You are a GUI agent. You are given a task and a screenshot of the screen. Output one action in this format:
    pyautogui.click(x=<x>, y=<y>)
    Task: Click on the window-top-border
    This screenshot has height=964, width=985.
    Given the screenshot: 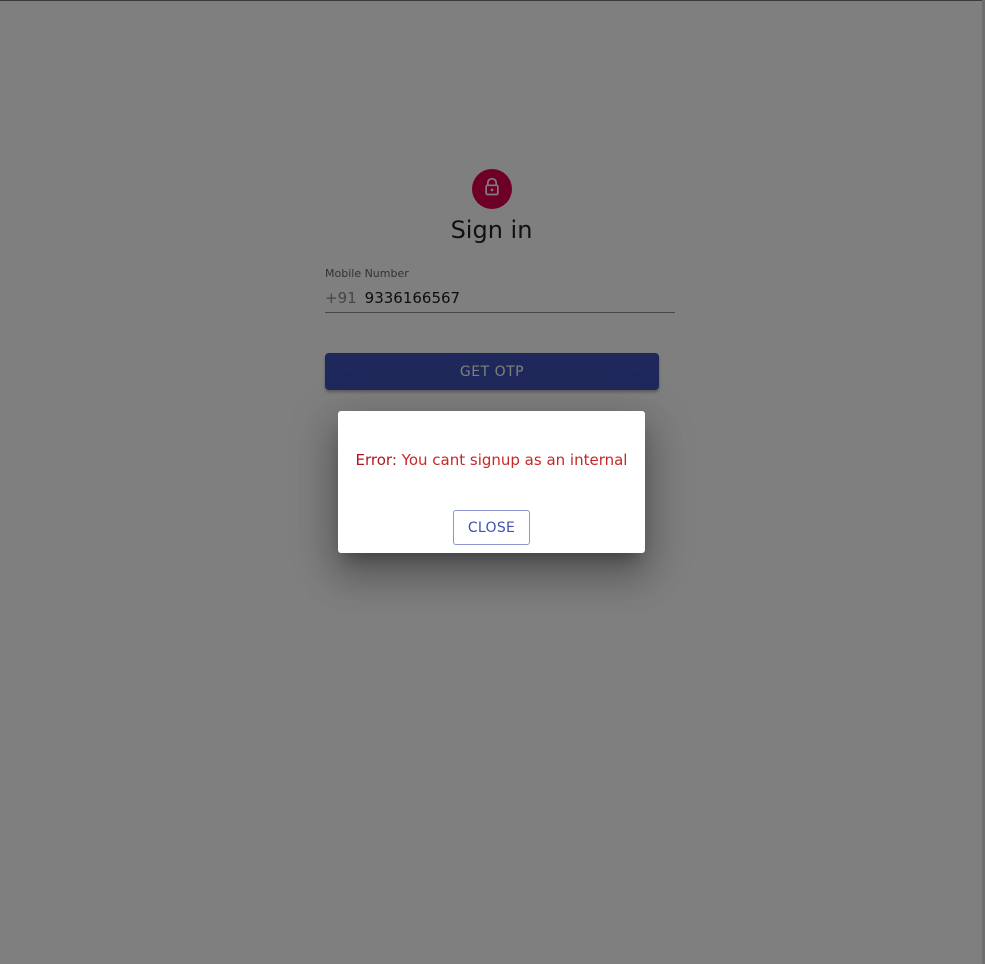 What is the action you would take?
    pyautogui.click(x=492, y=0)
    